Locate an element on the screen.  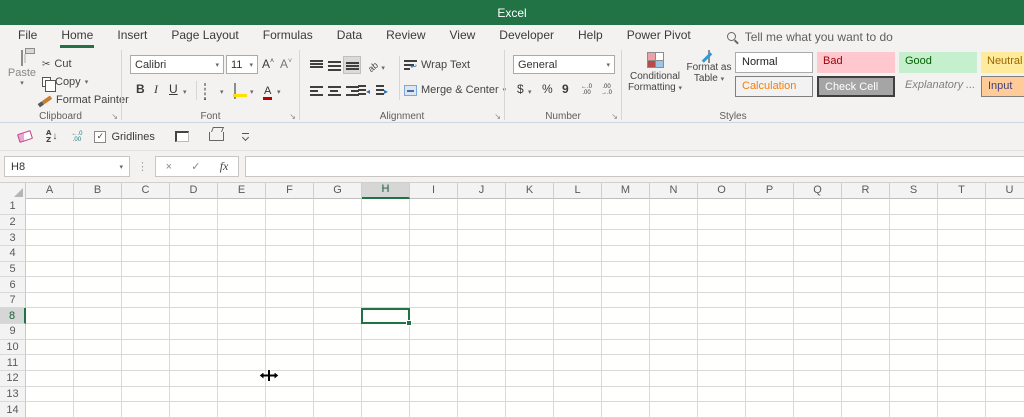
cell-A1 is located at coordinates (50, 207).